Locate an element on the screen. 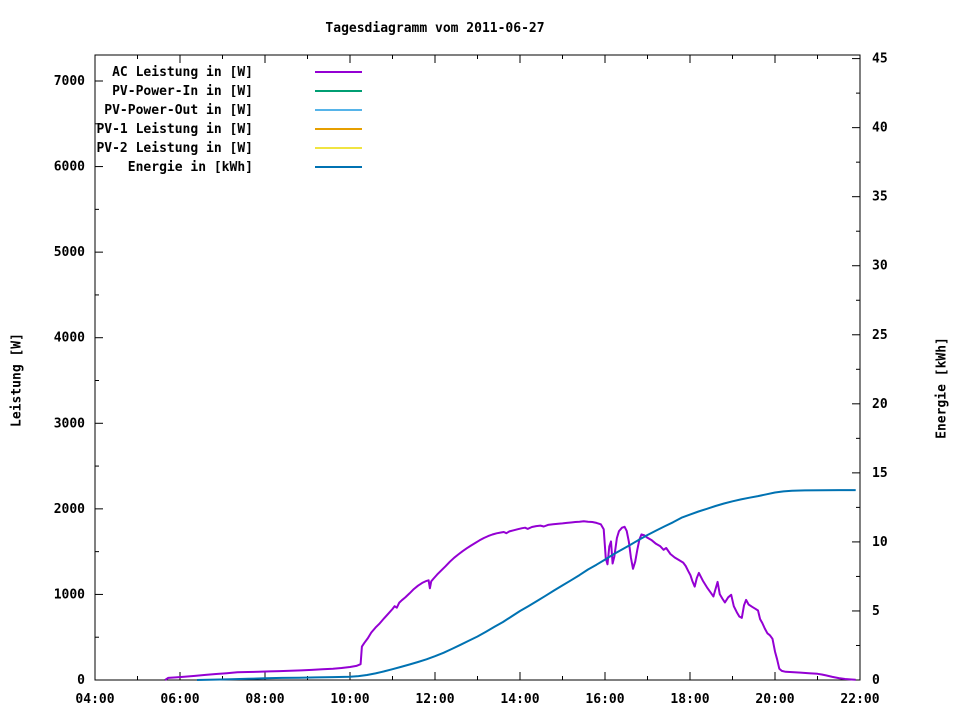 The height and width of the screenshot is (720, 960). x-tick-label: 14:00 is located at coordinates (519, 699).